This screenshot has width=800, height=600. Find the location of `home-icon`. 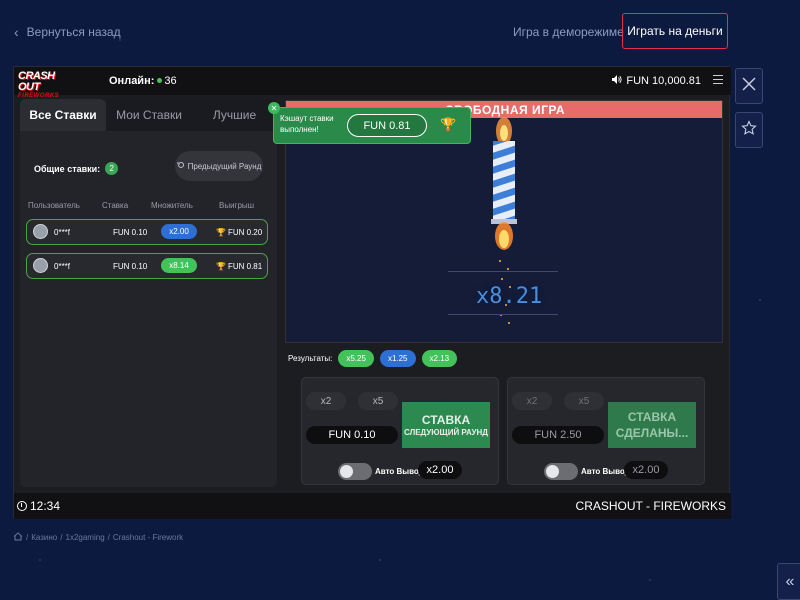

home-icon is located at coordinates (18, 537).